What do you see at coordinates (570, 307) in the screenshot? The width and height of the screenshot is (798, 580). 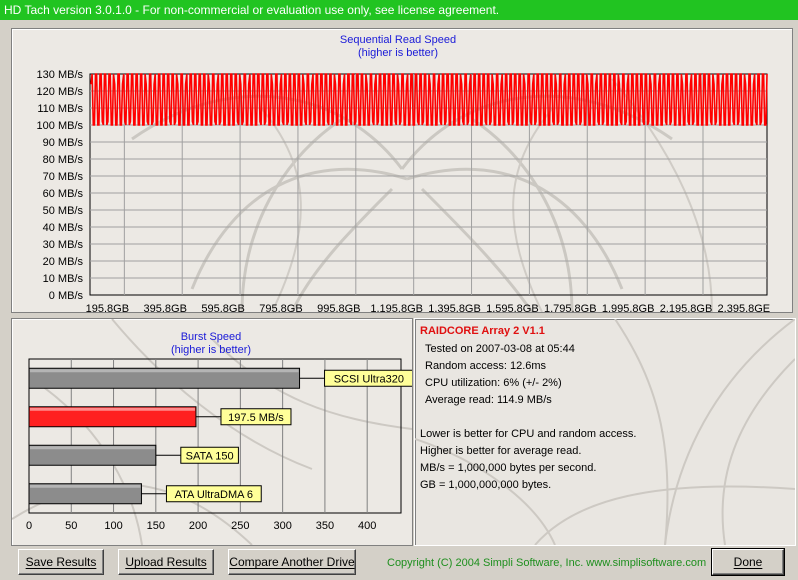 I see `read-x-tick-label: 1,795.8GB` at bounding box center [570, 307].